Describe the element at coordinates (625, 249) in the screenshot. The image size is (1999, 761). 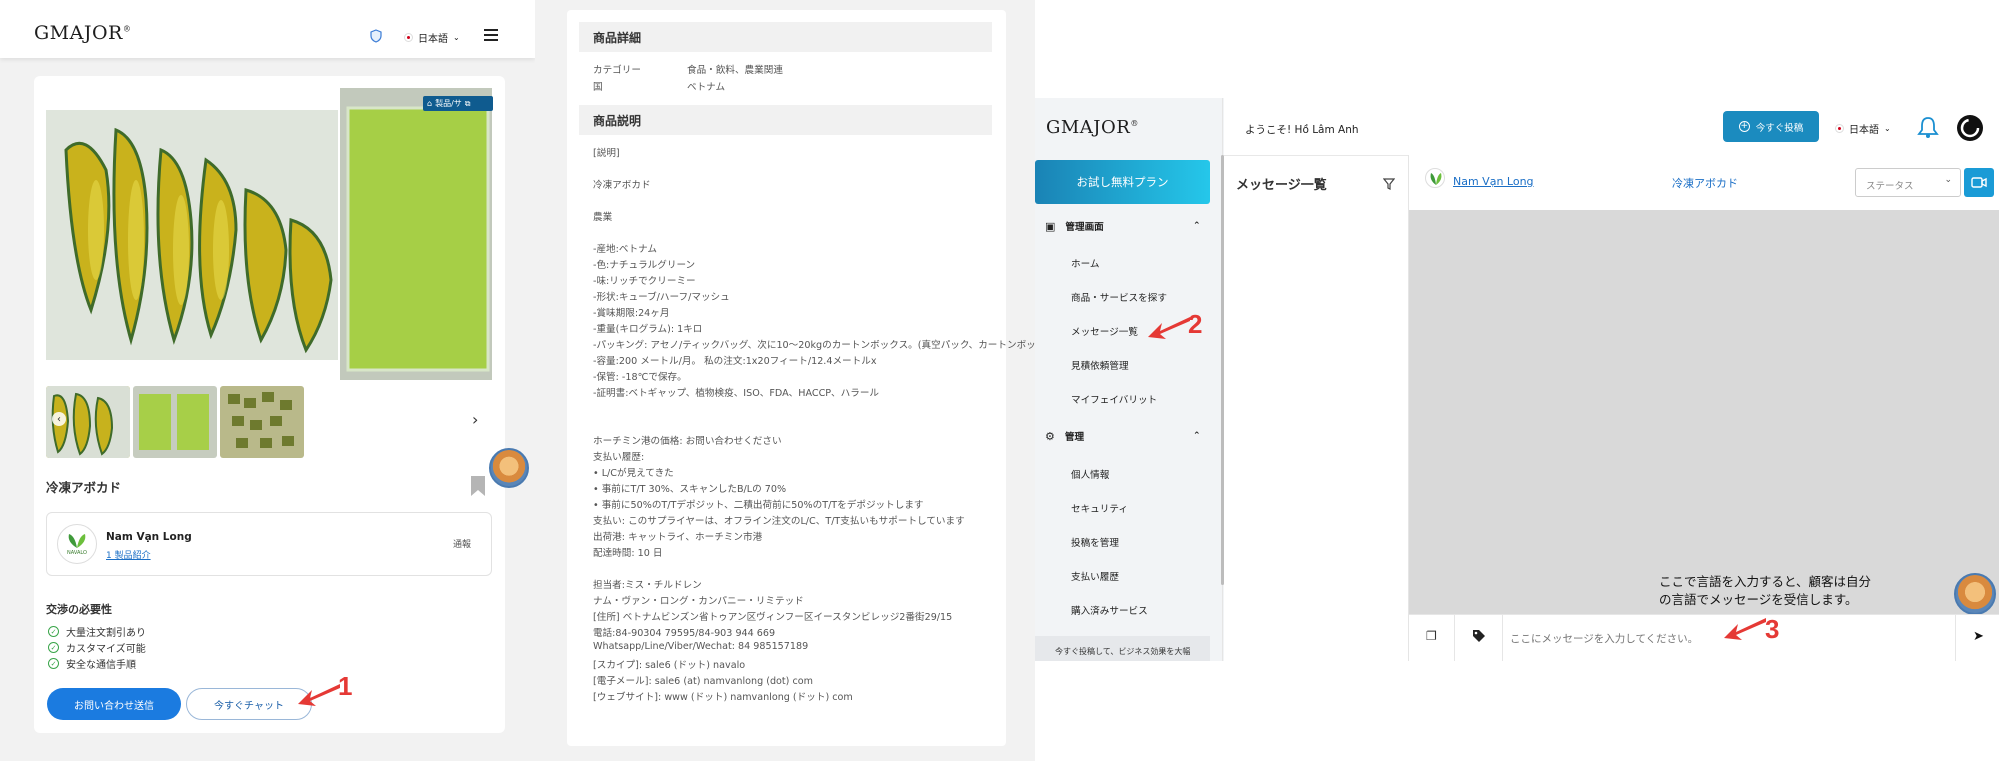
I see `description-line: -産地:ベトナム` at that location.